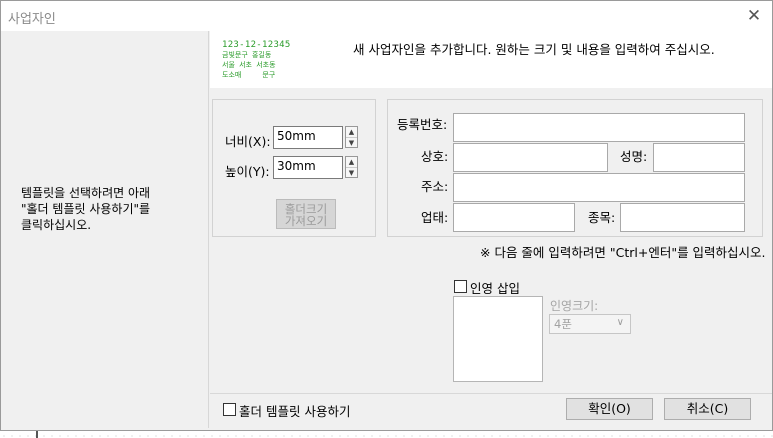 The image size is (773, 438). I want to click on stamp-preview-logo: 123-12-12345 금빛문구 홍길동 서울 서초 서초동 도소매 문구, so click(258, 61).